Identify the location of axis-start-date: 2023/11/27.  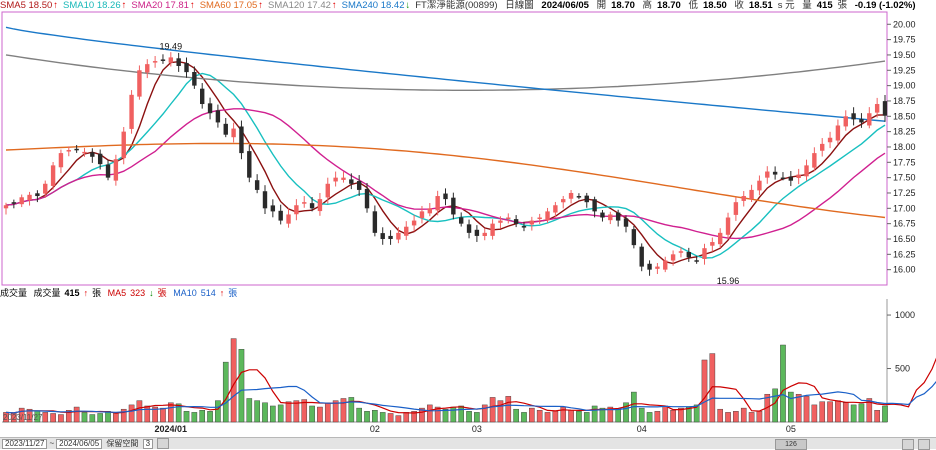
(23, 417).